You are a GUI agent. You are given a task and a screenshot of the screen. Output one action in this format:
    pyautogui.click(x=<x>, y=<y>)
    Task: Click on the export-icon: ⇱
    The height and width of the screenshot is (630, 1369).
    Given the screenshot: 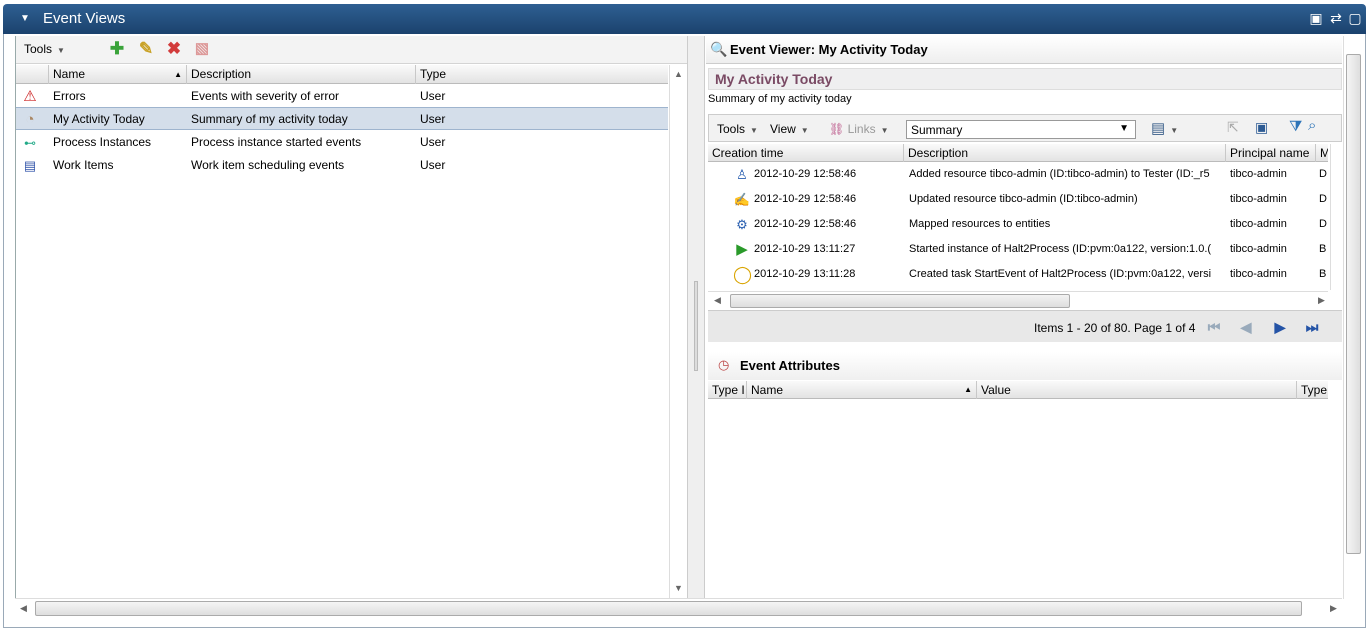 What is the action you would take?
    pyautogui.click(x=1233, y=127)
    